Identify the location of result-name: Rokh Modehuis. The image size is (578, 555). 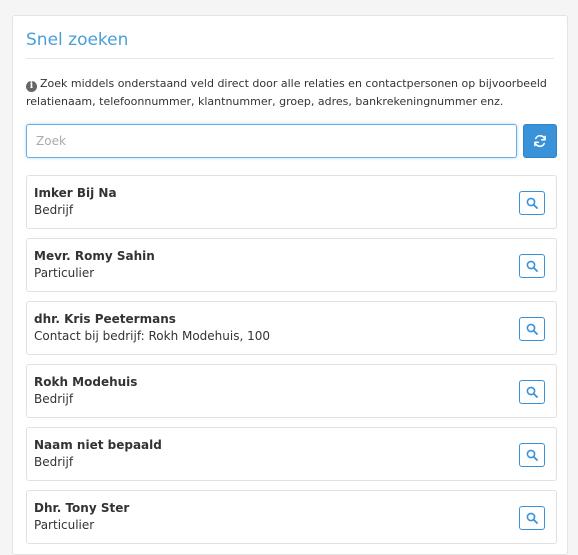
(86, 382).